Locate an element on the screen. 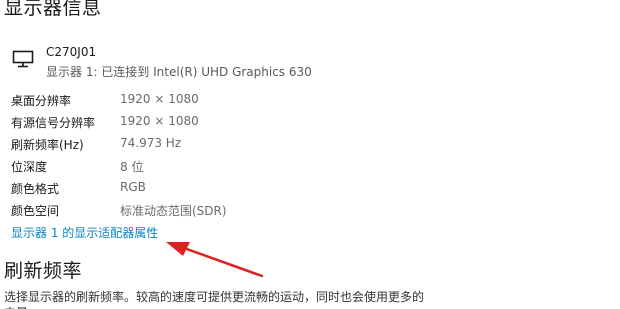 The width and height of the screenshot is (620, 309). refresh-rate-description: 选择显示器的刷新频率。较高的速度可提供更流畅的运动，同时也会使用更多的电量。 is located at coordinates (214, 299).